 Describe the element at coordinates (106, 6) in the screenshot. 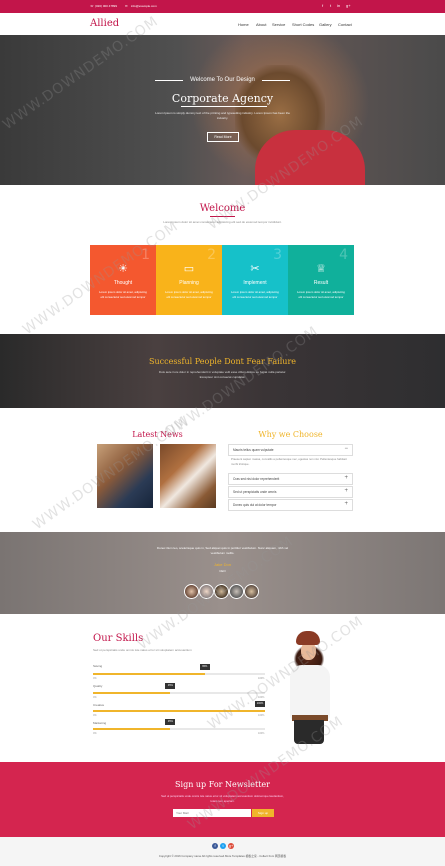

I see `phone-number: (020) 000 47899` at that location.